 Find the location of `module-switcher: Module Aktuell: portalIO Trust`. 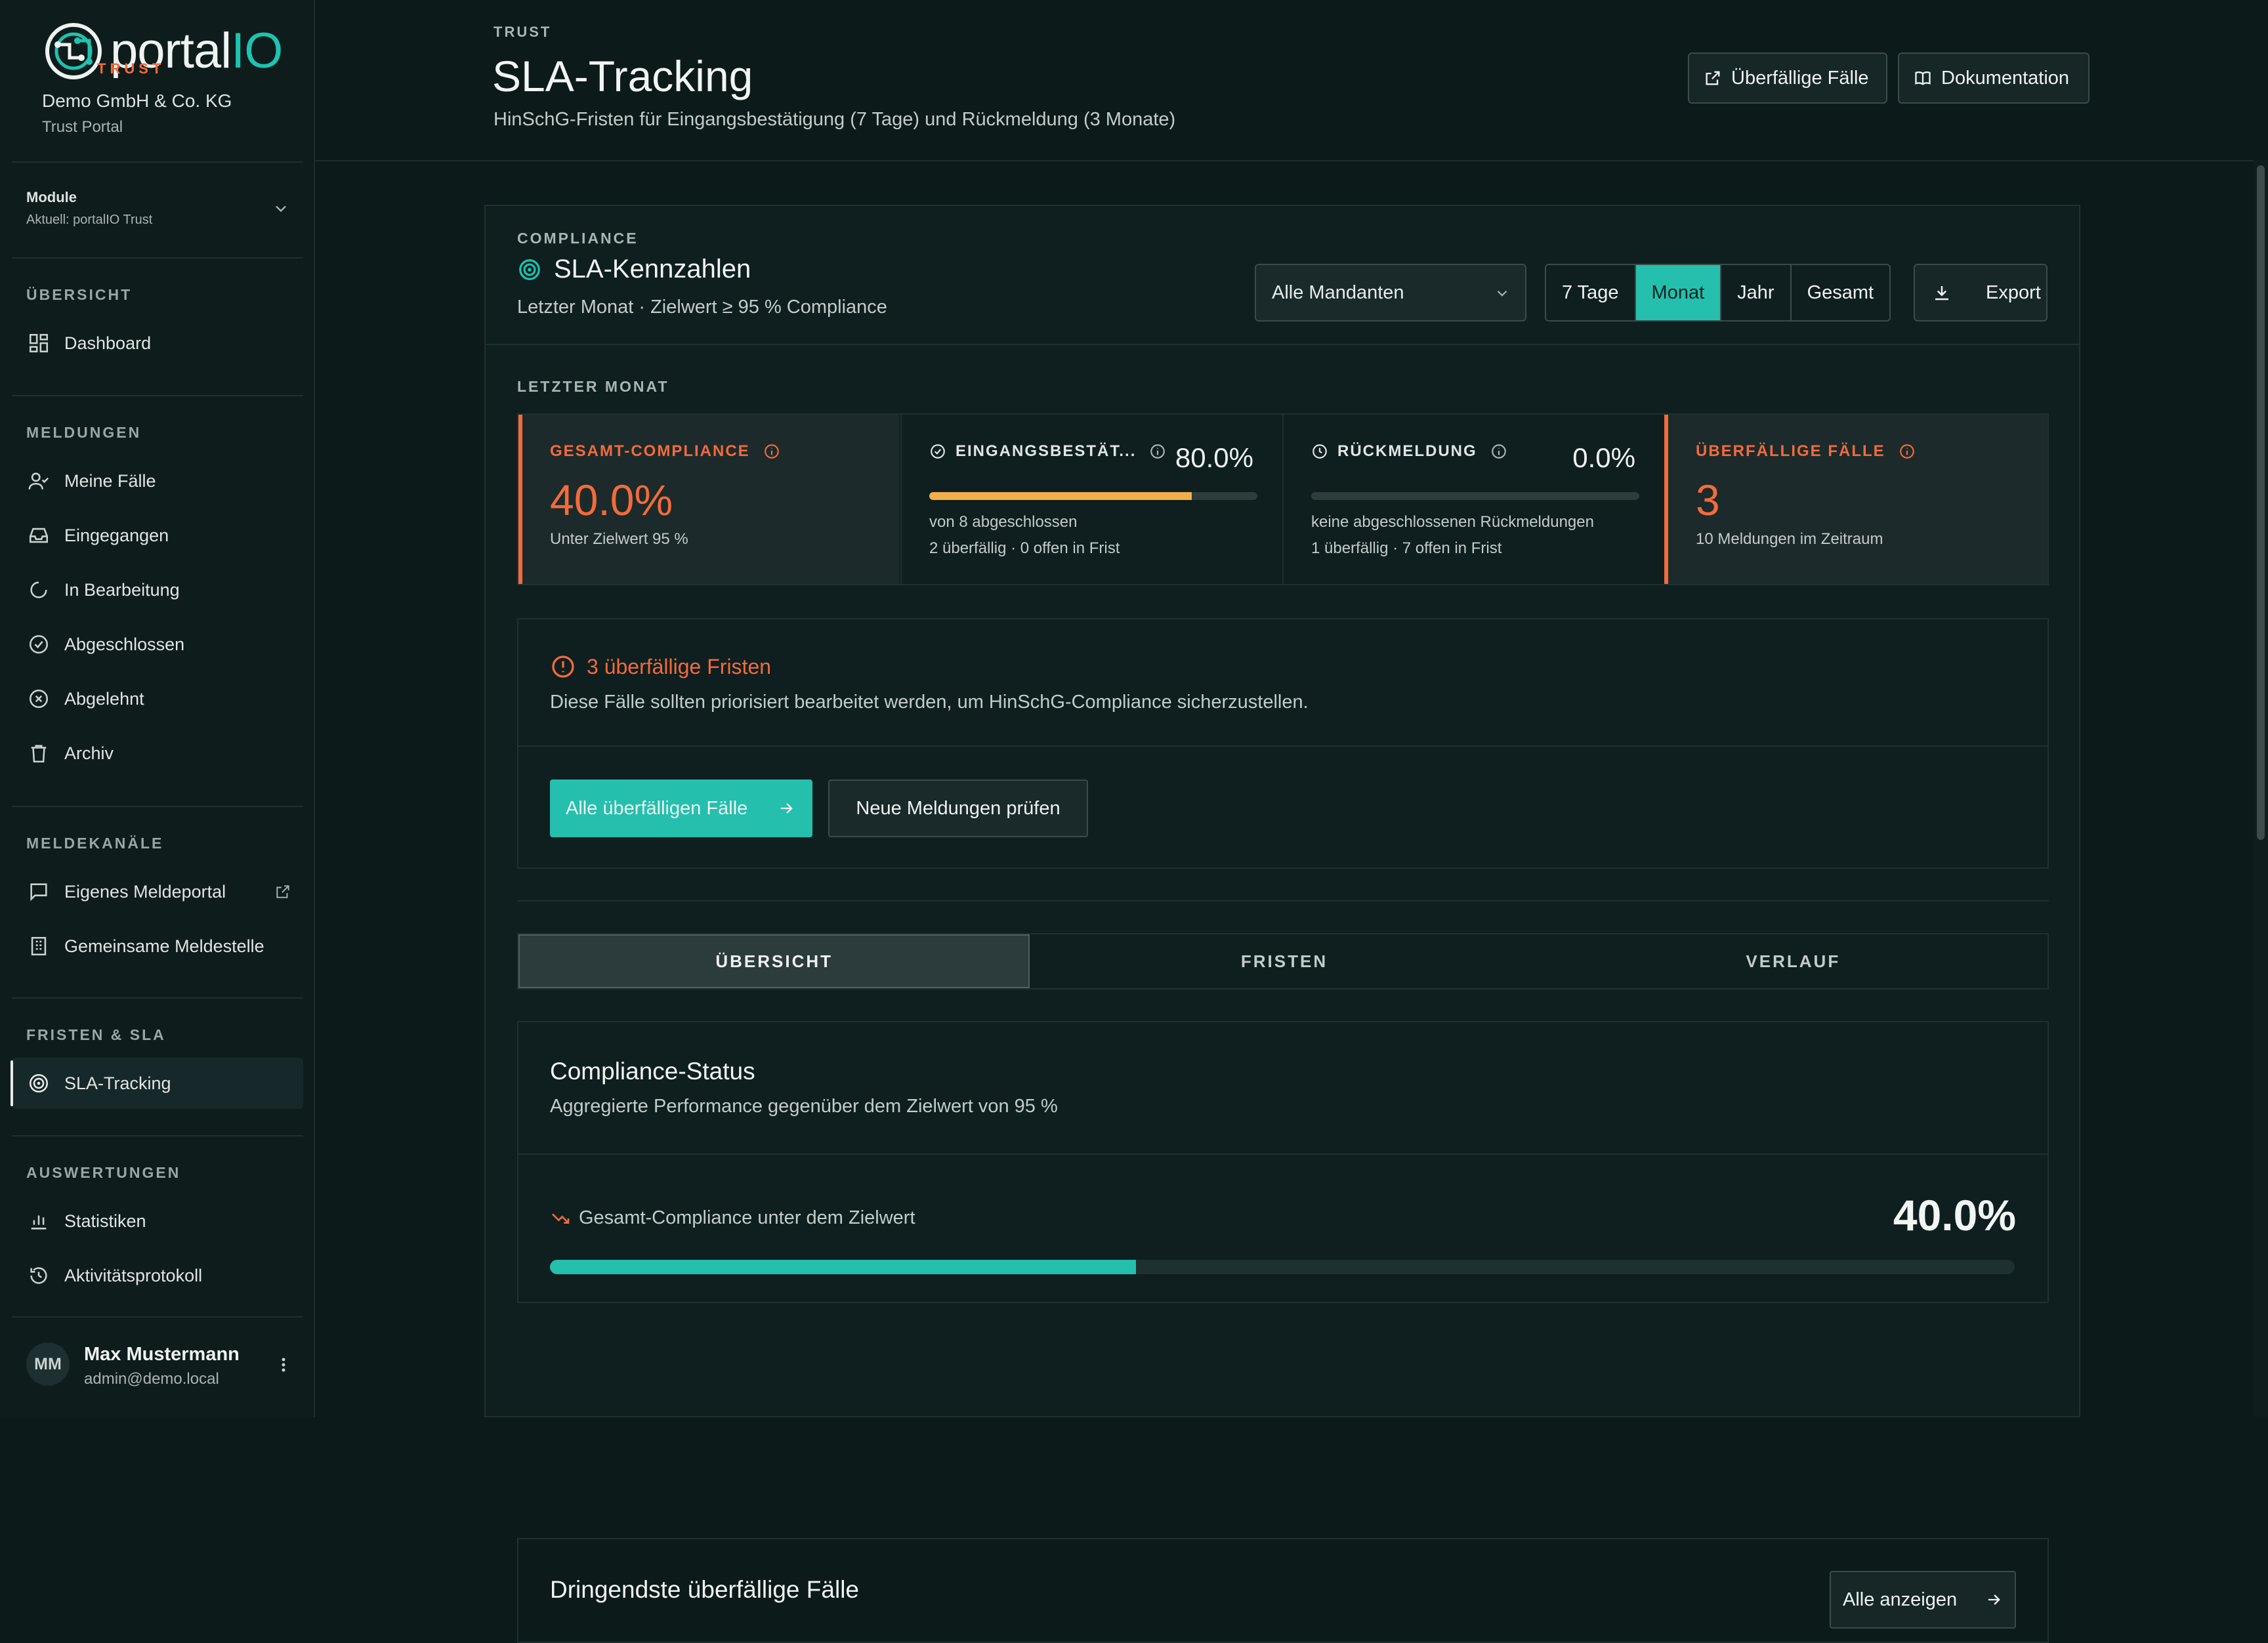

module-switcher: Module Aktuell: portalIO Trust is located at coordinates (157, 209).